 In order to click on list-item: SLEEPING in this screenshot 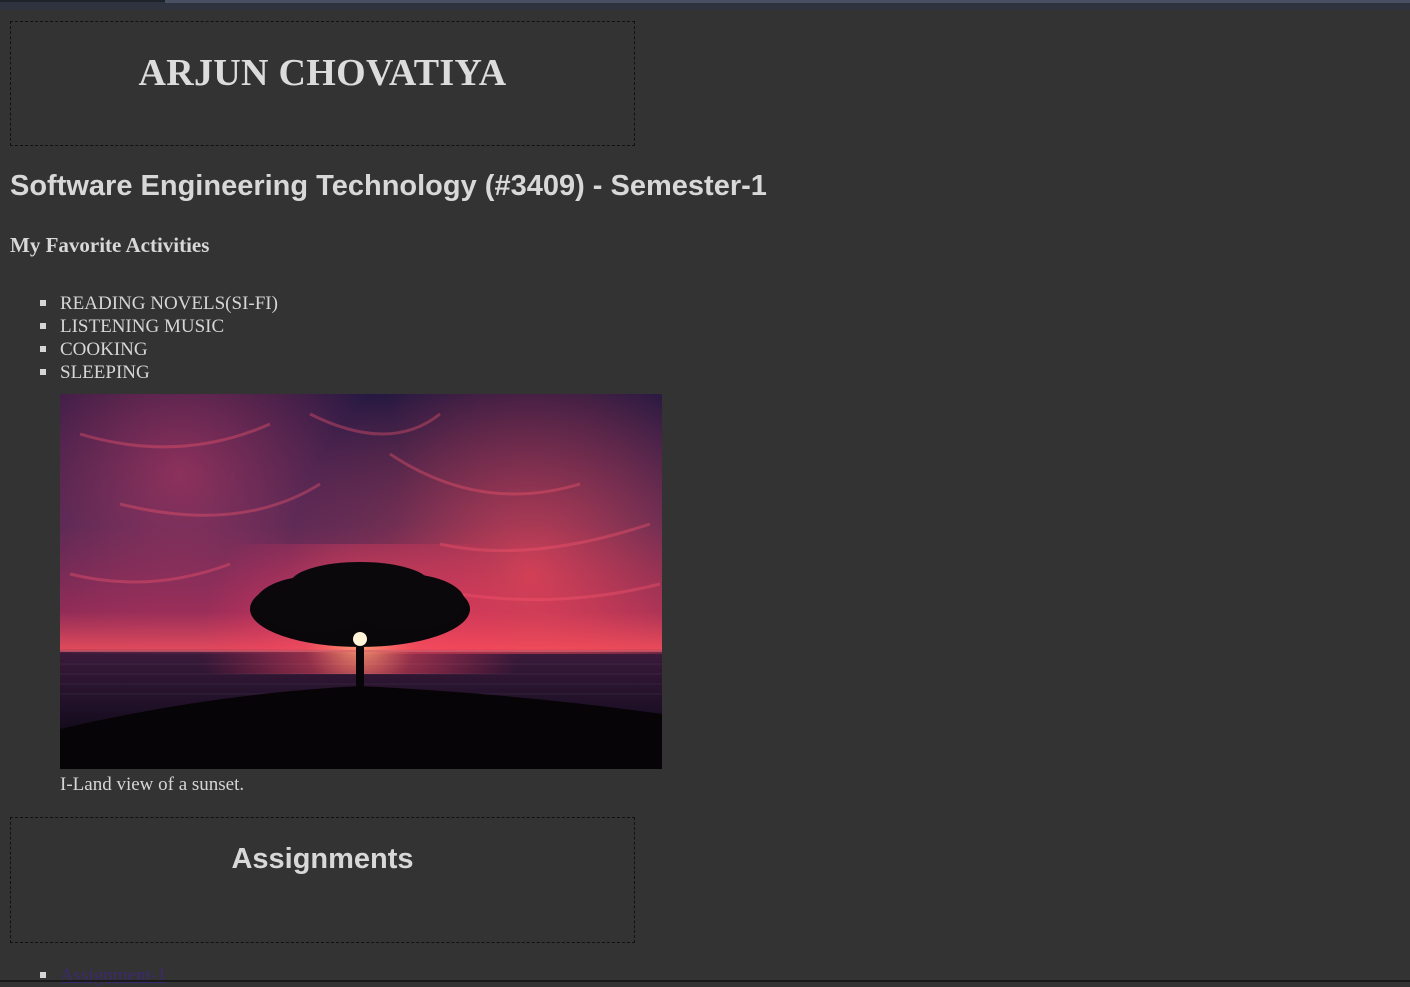, I will do `click(159, 372)`.